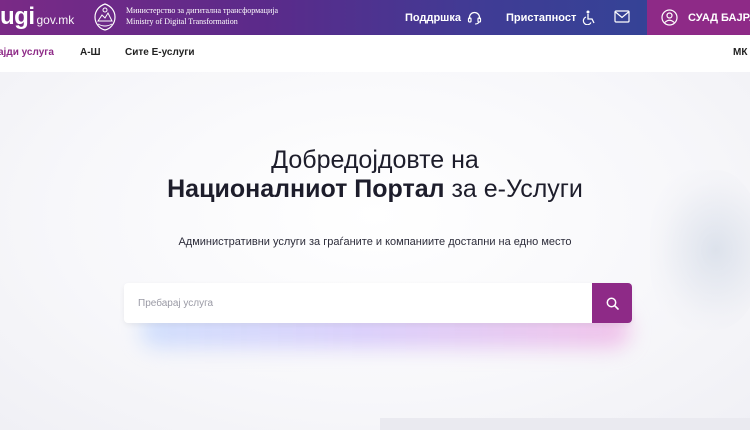 This screenshot has width=750, height=430. What do you see at coordinates (589, 17) in the screenshot?
I see `wheelchair-icon` at bounding box center [589, 17].